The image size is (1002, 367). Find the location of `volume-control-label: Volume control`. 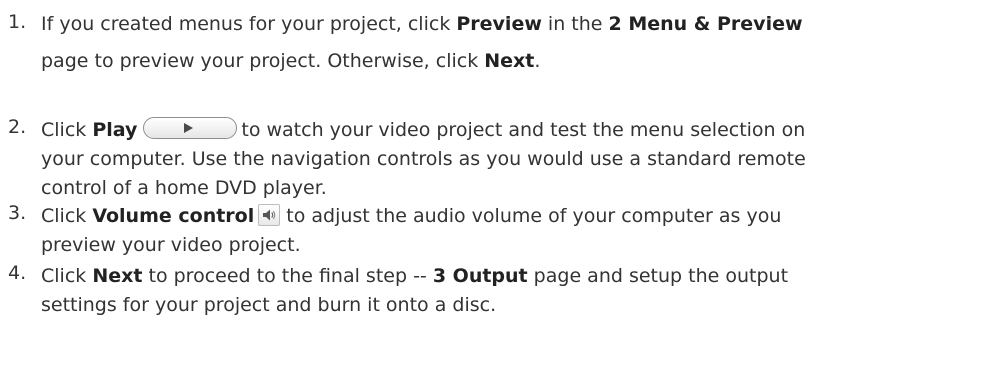

volume-control-label: Volume control is located at coordinates (173, 216).